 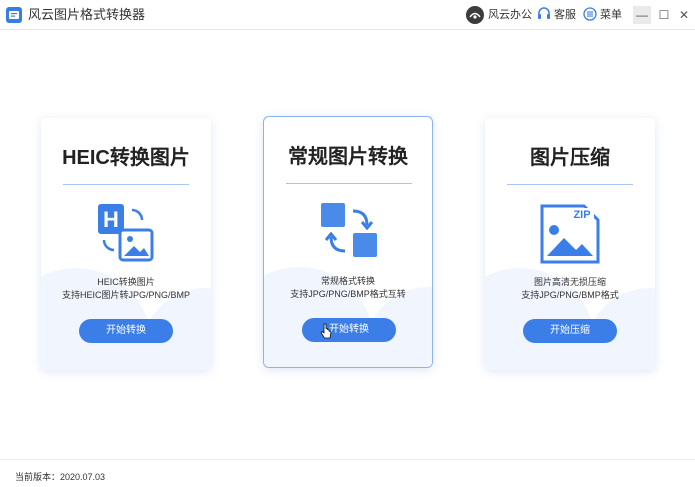 I want to click on title-bar: 风云图片格式转换器 风云办公 客服 菜单 — ☐ ✕, so click(x=347, y=15).